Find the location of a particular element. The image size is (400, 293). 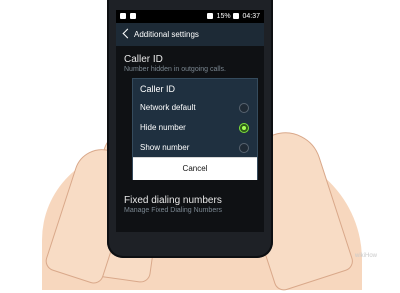

system-status: 15% 04:37 is located at coordinates (233, 16).